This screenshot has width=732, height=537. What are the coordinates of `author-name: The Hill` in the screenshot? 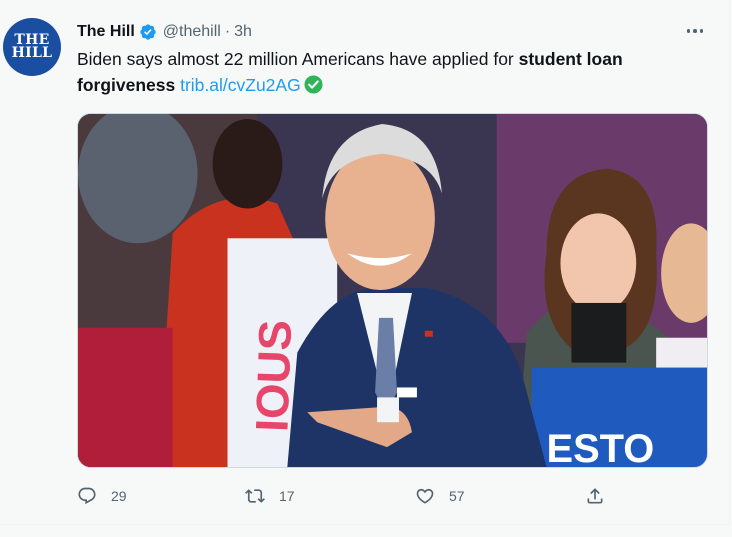 It's located at (106, 32).